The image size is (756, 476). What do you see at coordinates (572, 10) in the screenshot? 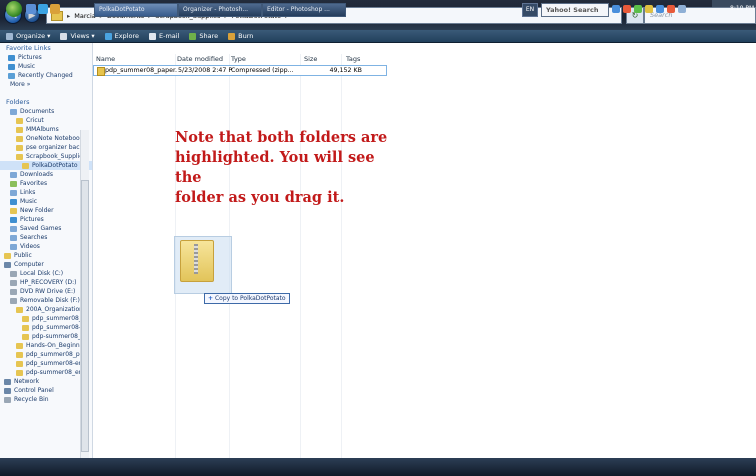
I see `yahoo-search-label: Yahoo! Search` at bounding box center [572, 10].